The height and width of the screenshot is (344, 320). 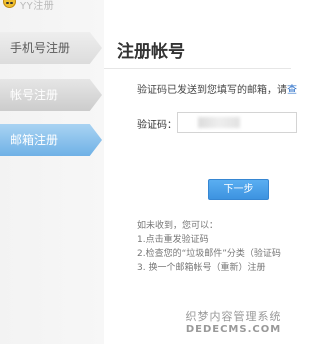 What do you see at coordinates (209, 254) in the screenshot?
I see `help-line-spam: 2.检查您的“垃圾邮件”分类（验证码` at bounding box center [209, 254].